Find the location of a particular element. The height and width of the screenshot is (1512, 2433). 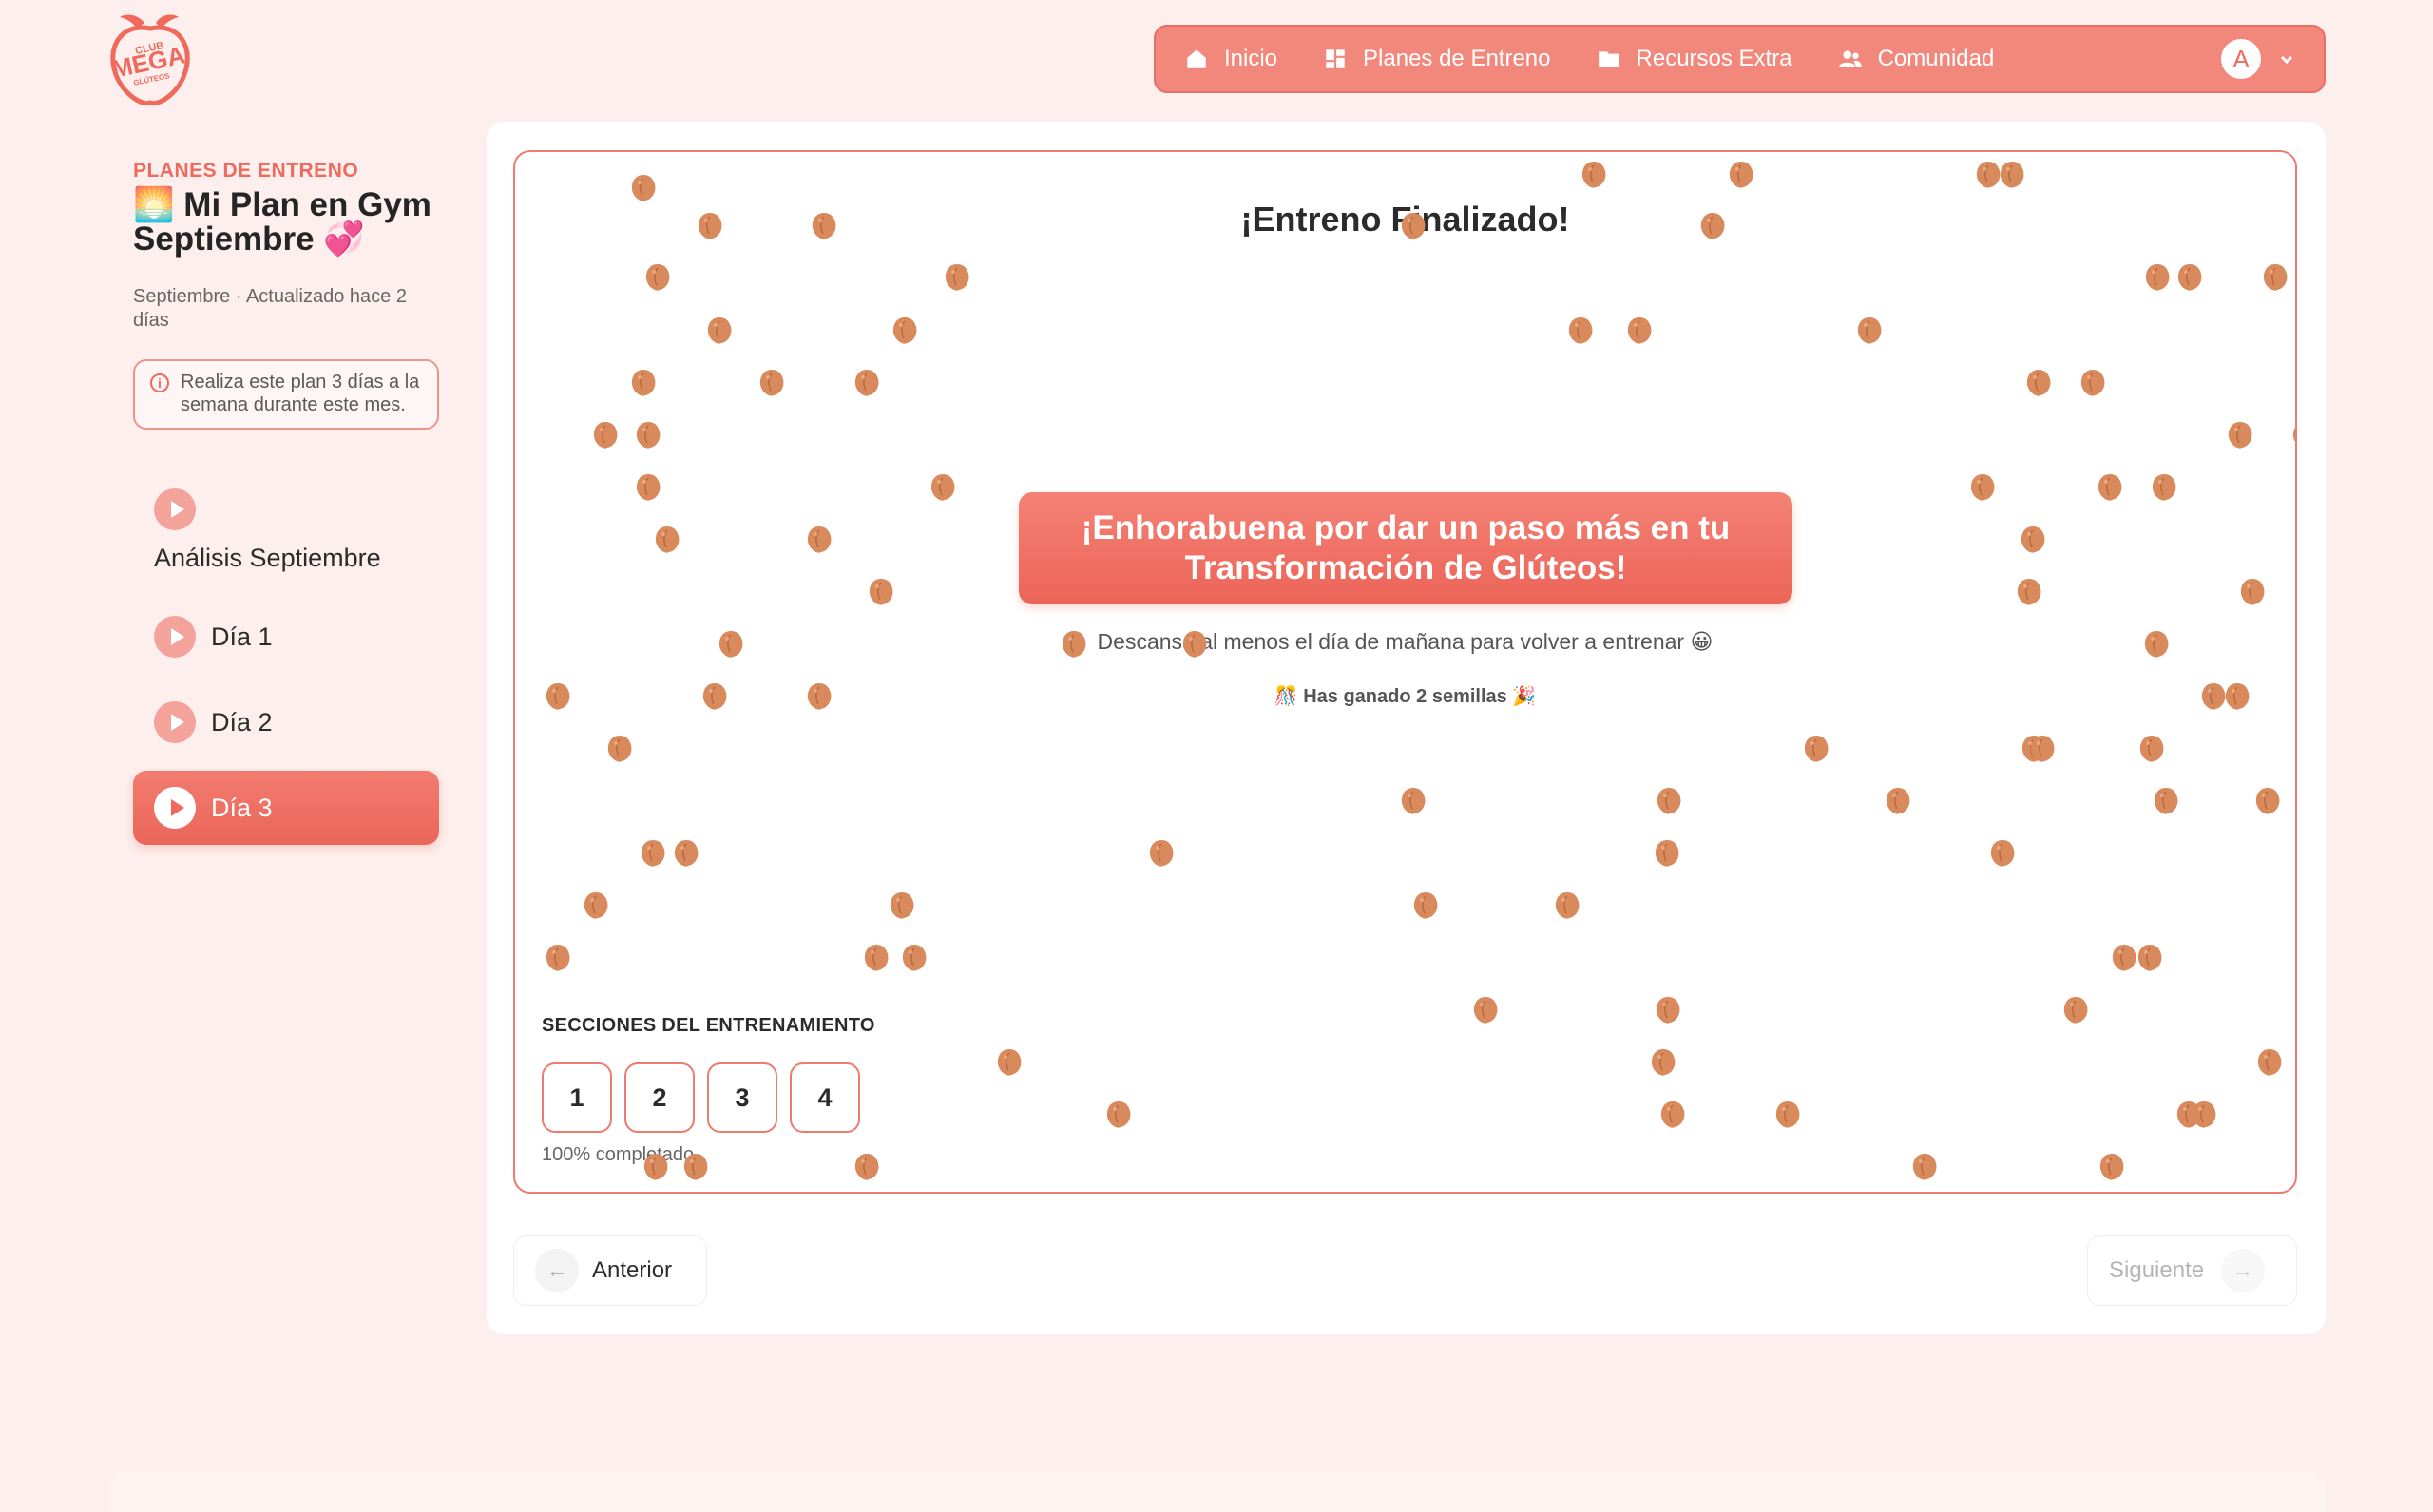

nav-planes-de-entreno: Planes de Entreno is located at coordinates (1437, 59).